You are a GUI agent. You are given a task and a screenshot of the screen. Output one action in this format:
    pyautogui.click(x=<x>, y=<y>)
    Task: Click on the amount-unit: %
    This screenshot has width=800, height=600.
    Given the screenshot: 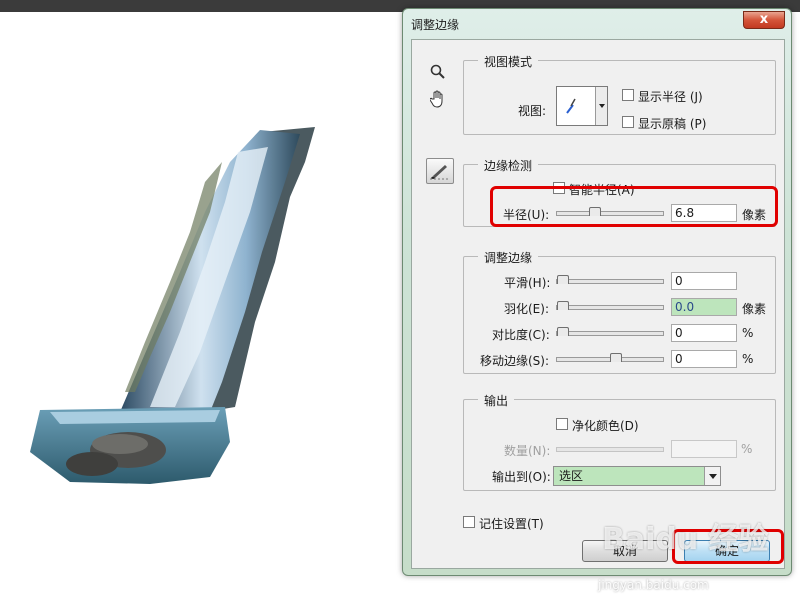 What is the action you would take?
    pyautogui.click(x=747, y=449)
    